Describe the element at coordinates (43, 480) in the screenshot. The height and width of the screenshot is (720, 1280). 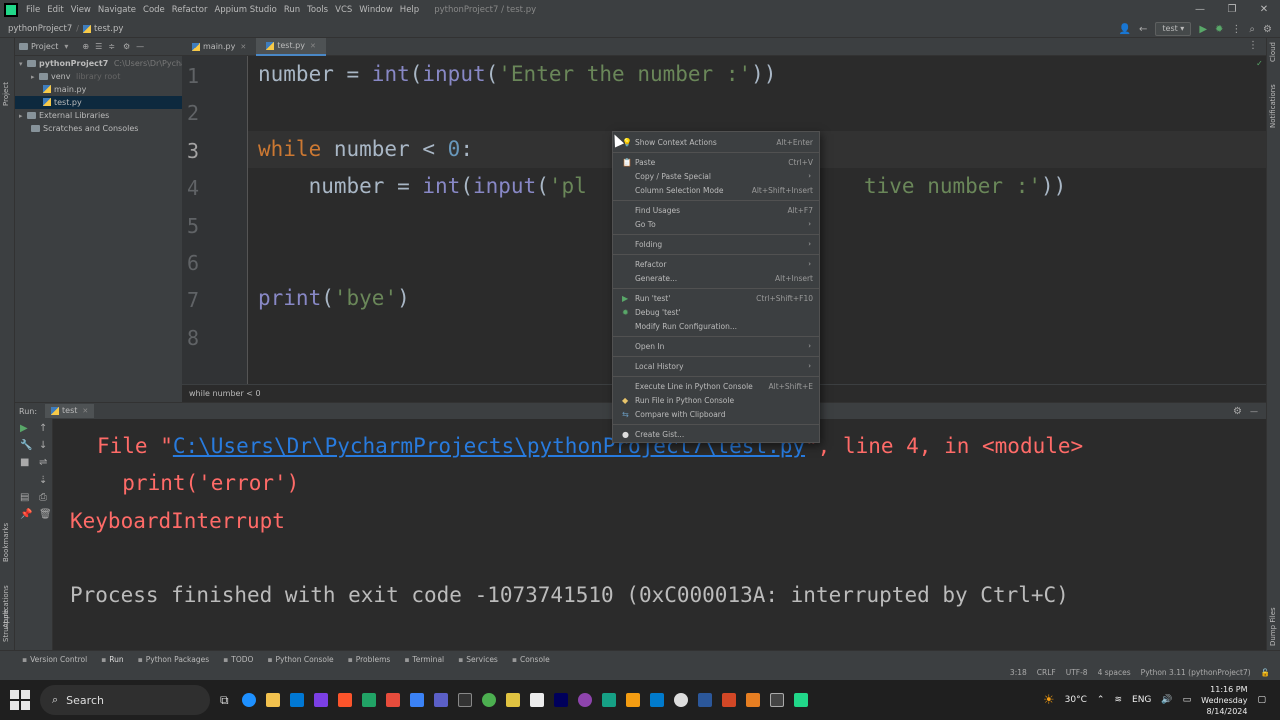
I see `scroll-to-end-icon: ⇣` at that location.